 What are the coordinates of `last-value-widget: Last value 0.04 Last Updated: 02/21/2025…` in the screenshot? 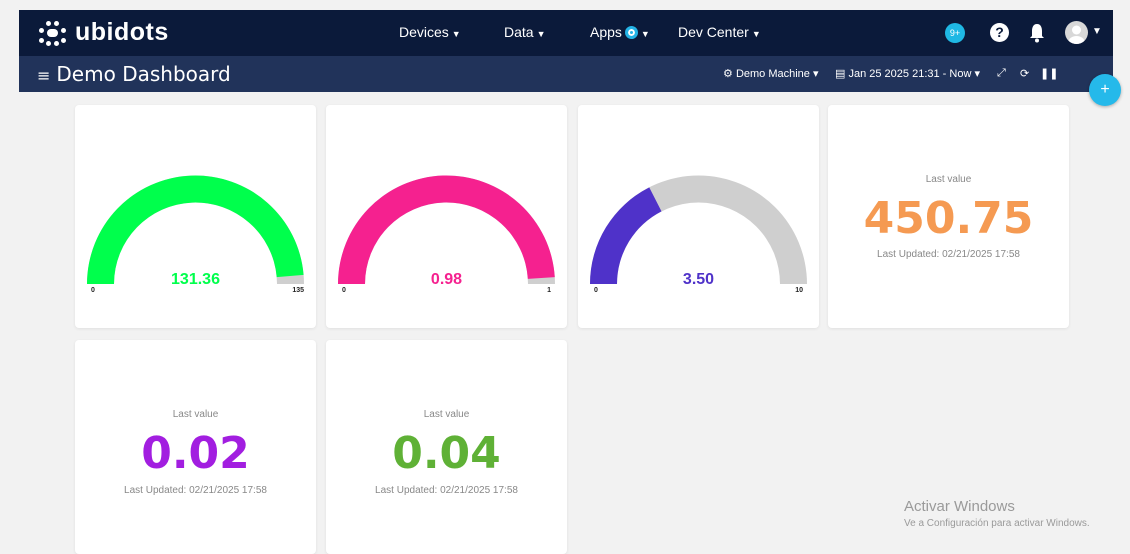 It's located at (446, 447).